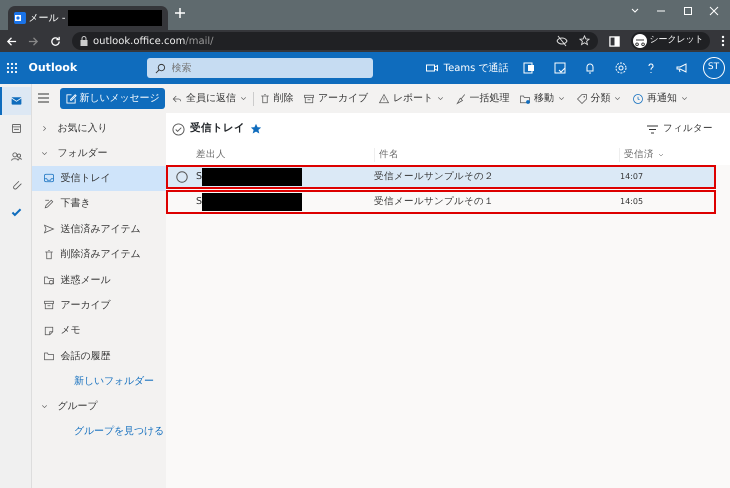 The image size is (730, 488). What do you see at coordinates (660, 155) in the screenshot?
I see `sort-caret-icon` at bounding box center [660, 155].